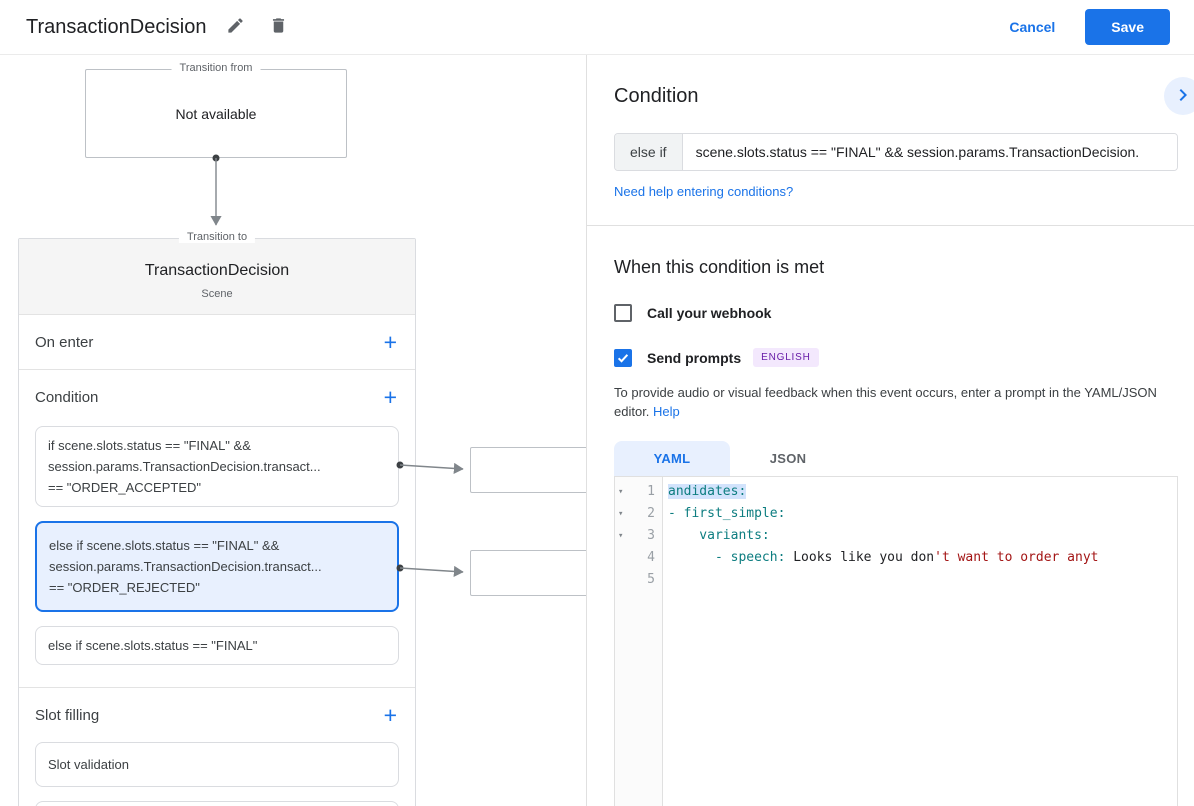 This screenshot has height=806, width=1194. Describe the element at coordinates (666, 411) in the screenshot. I see `help-link: Help` at that location.